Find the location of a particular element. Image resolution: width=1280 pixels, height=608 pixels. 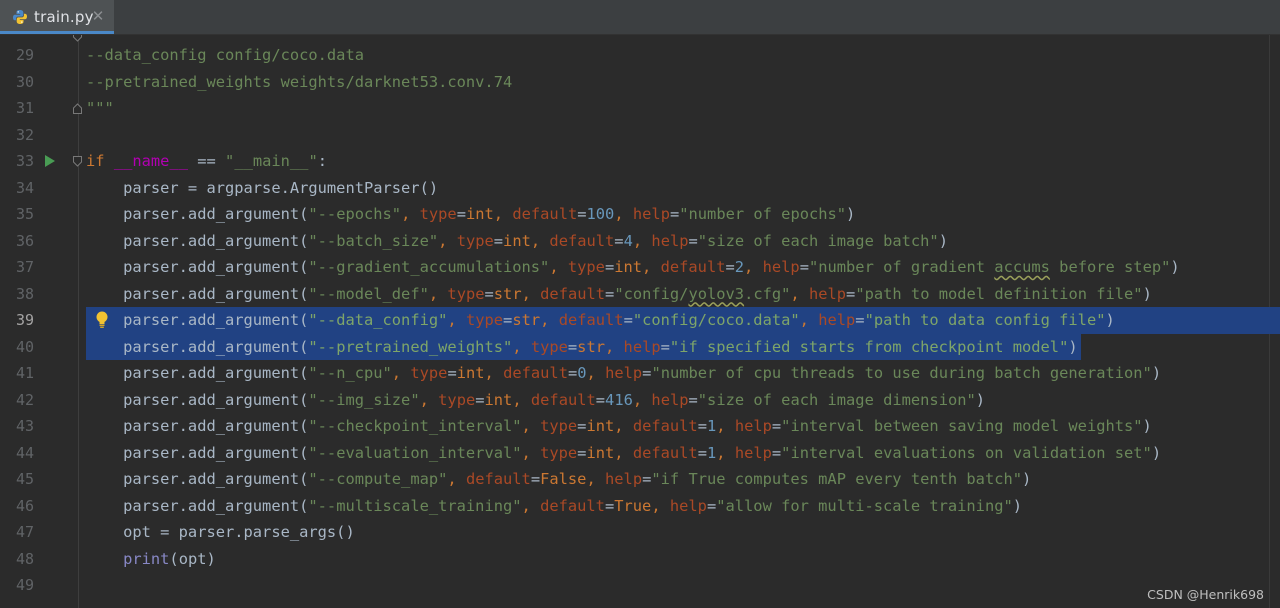

line-number: 49 is located at coordinates (17, 585).